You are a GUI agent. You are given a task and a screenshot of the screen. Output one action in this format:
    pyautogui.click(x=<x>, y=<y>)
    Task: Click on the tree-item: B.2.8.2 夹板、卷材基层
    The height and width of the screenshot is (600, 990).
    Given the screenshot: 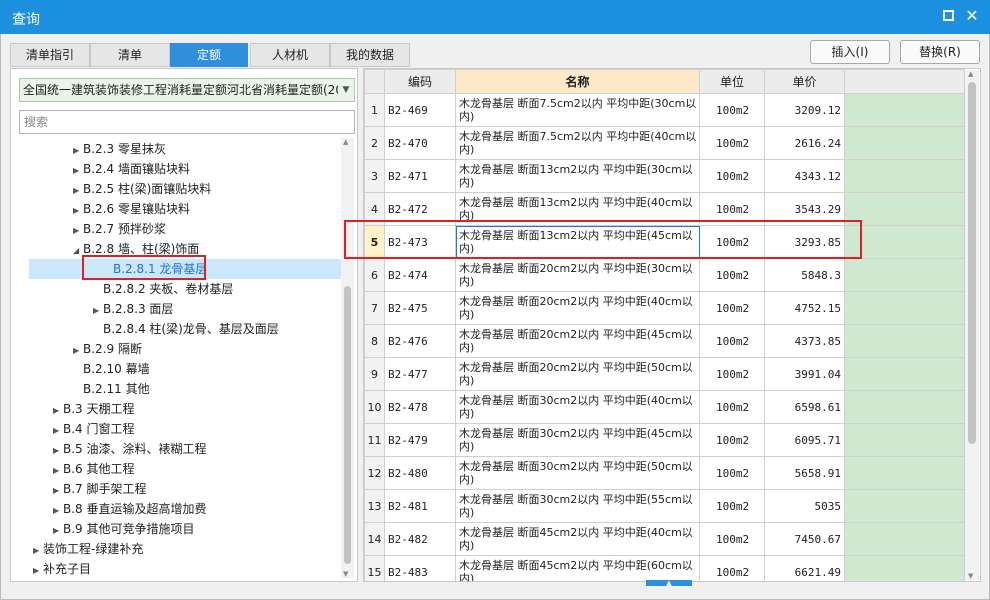 What is the action you would take?
    pyautogui.click(x=168, y=289)
    